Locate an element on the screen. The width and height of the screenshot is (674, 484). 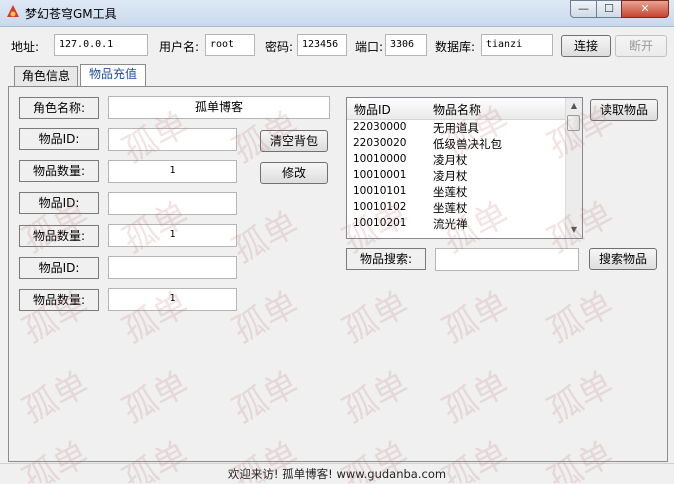
disconnect-button: 断开 is located at coordinates (641, 46).